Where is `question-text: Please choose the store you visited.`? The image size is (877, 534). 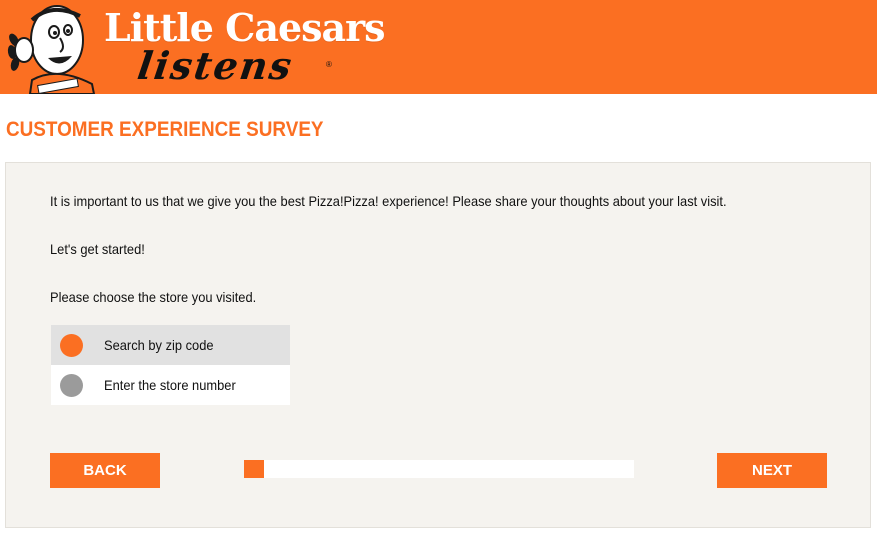 question-text: Please choose the store you visited. is located at coordinates (153, 297).